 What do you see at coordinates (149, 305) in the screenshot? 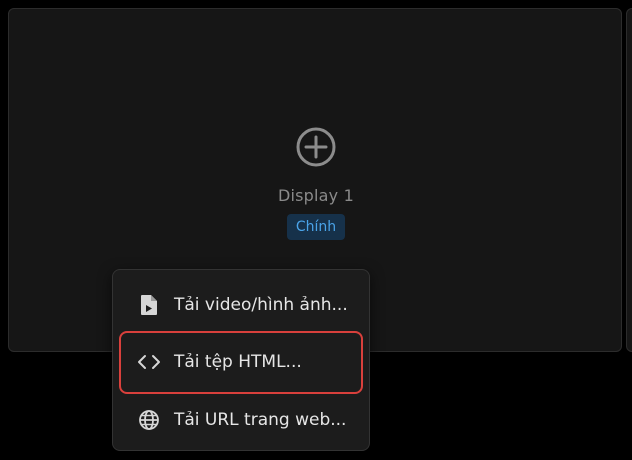
I see `file-media-icon` at bounding box center [149, 305].